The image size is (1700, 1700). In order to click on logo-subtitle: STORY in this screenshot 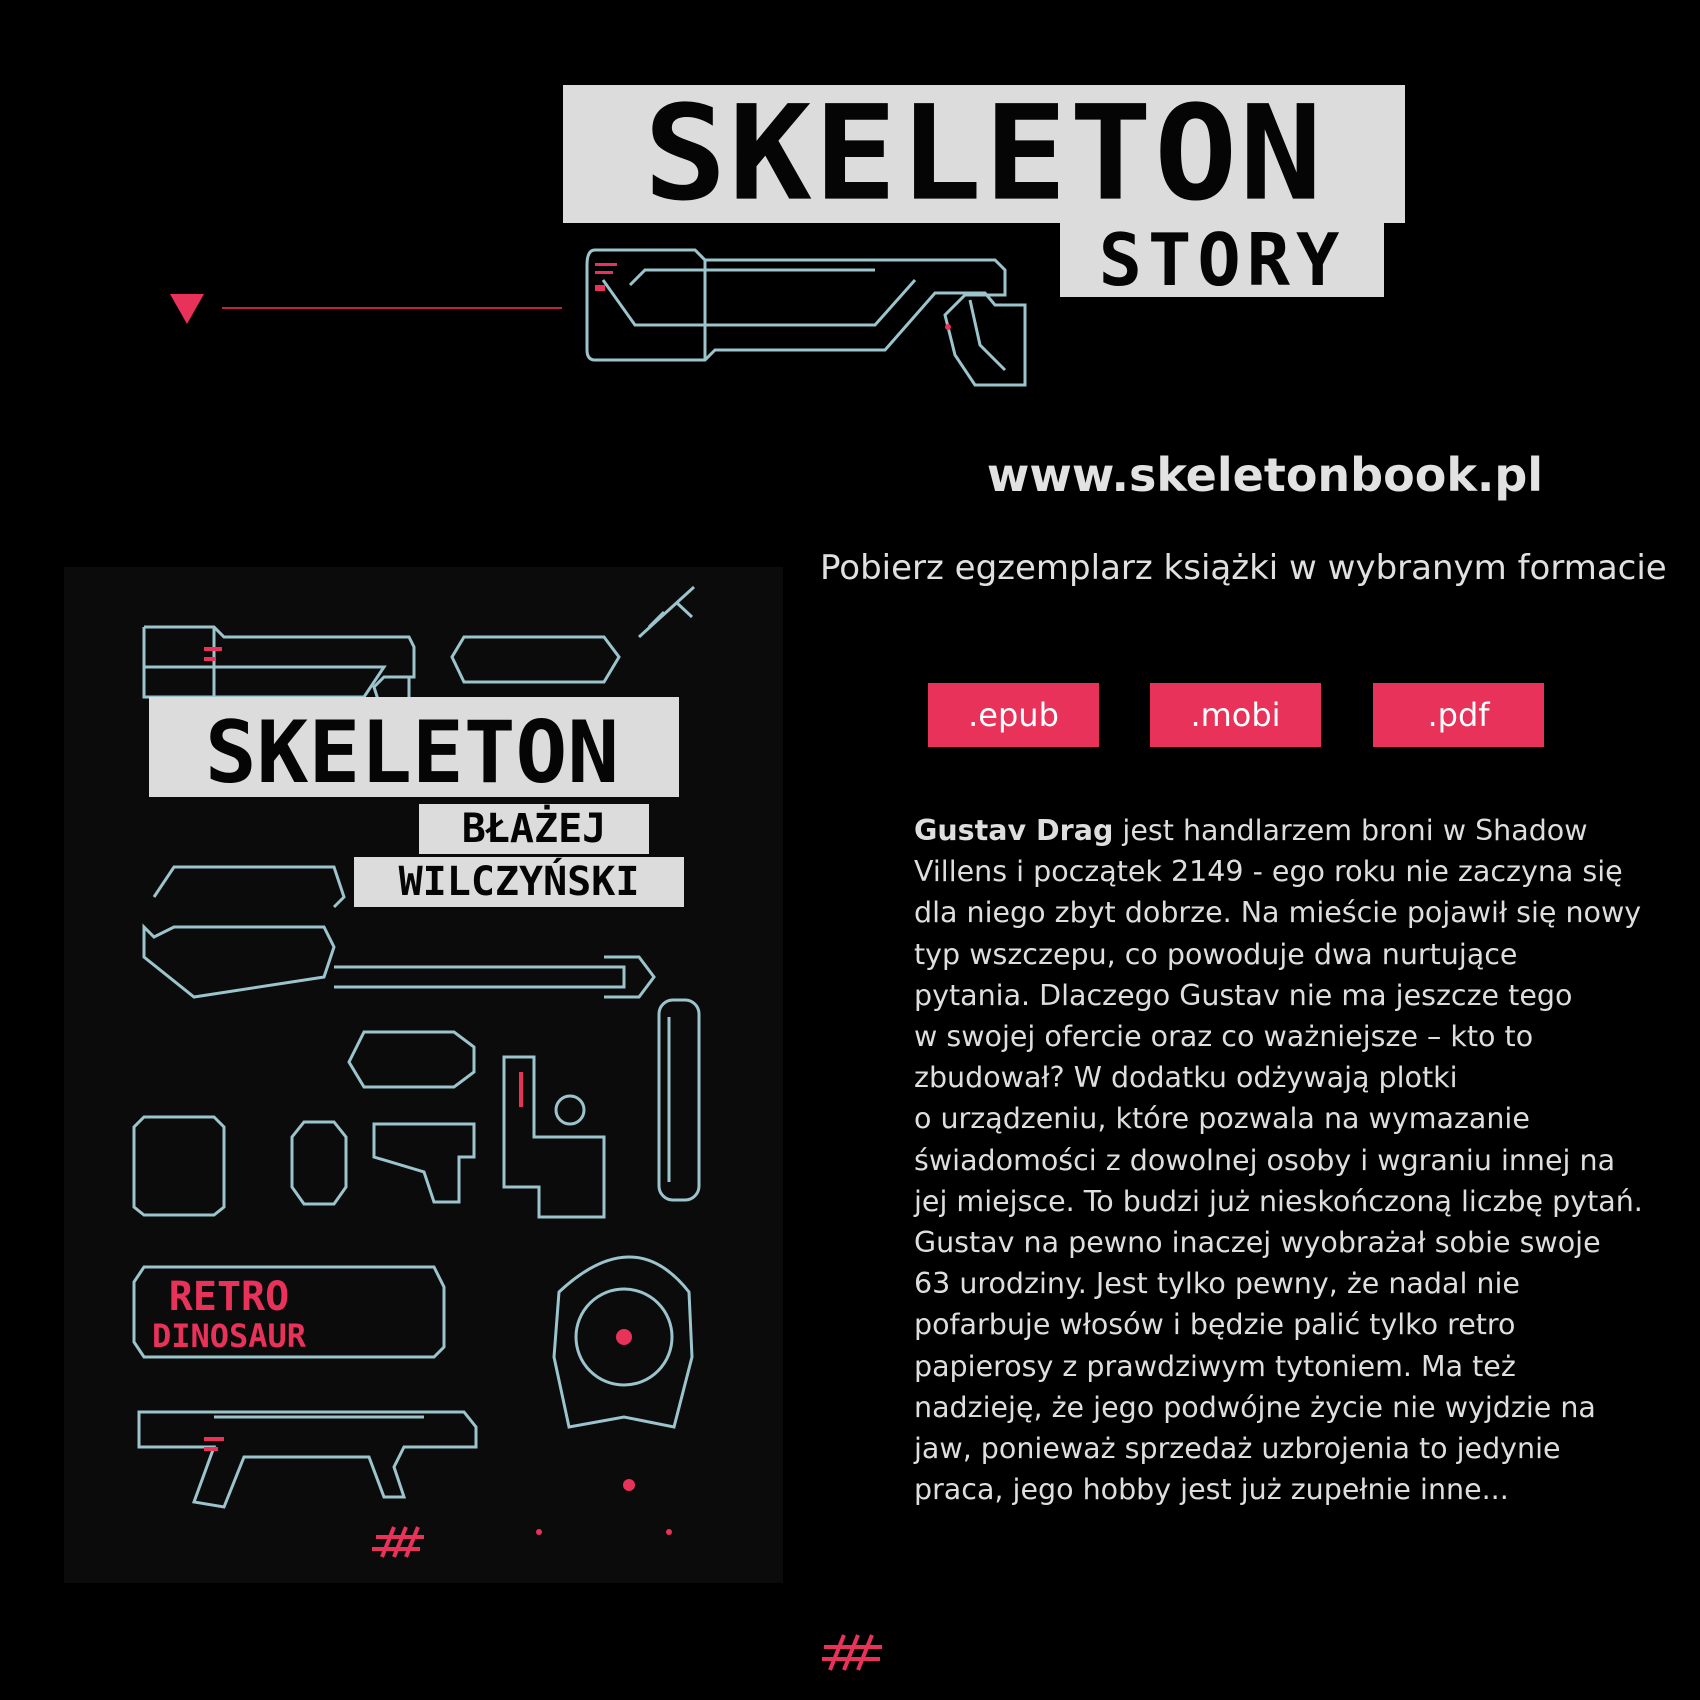, I will do `click(1222, 260)`.